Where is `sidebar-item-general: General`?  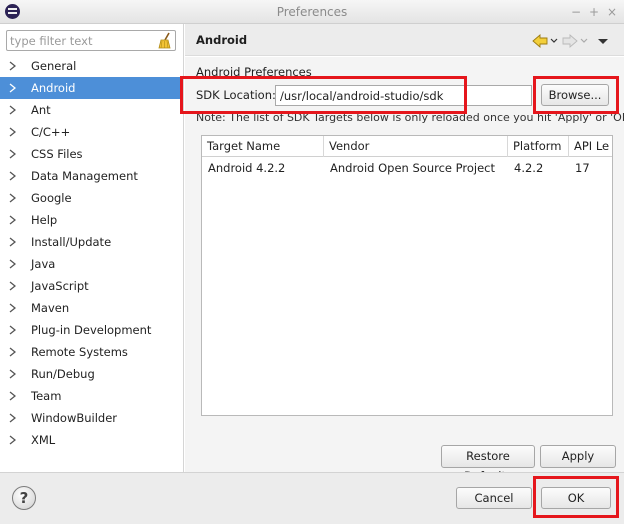
sidebar-item-general: General is located at coordinates (91, 66).